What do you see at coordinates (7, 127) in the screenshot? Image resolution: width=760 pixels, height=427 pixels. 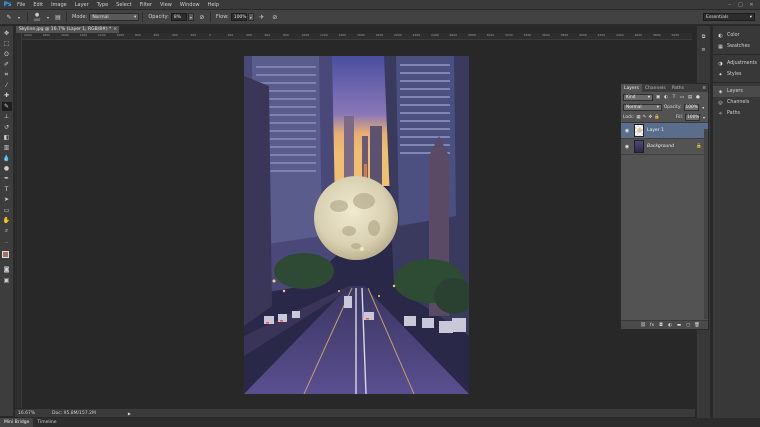 I see `history-brush-tool-icon: ↺` at bounding box center [7, 127].